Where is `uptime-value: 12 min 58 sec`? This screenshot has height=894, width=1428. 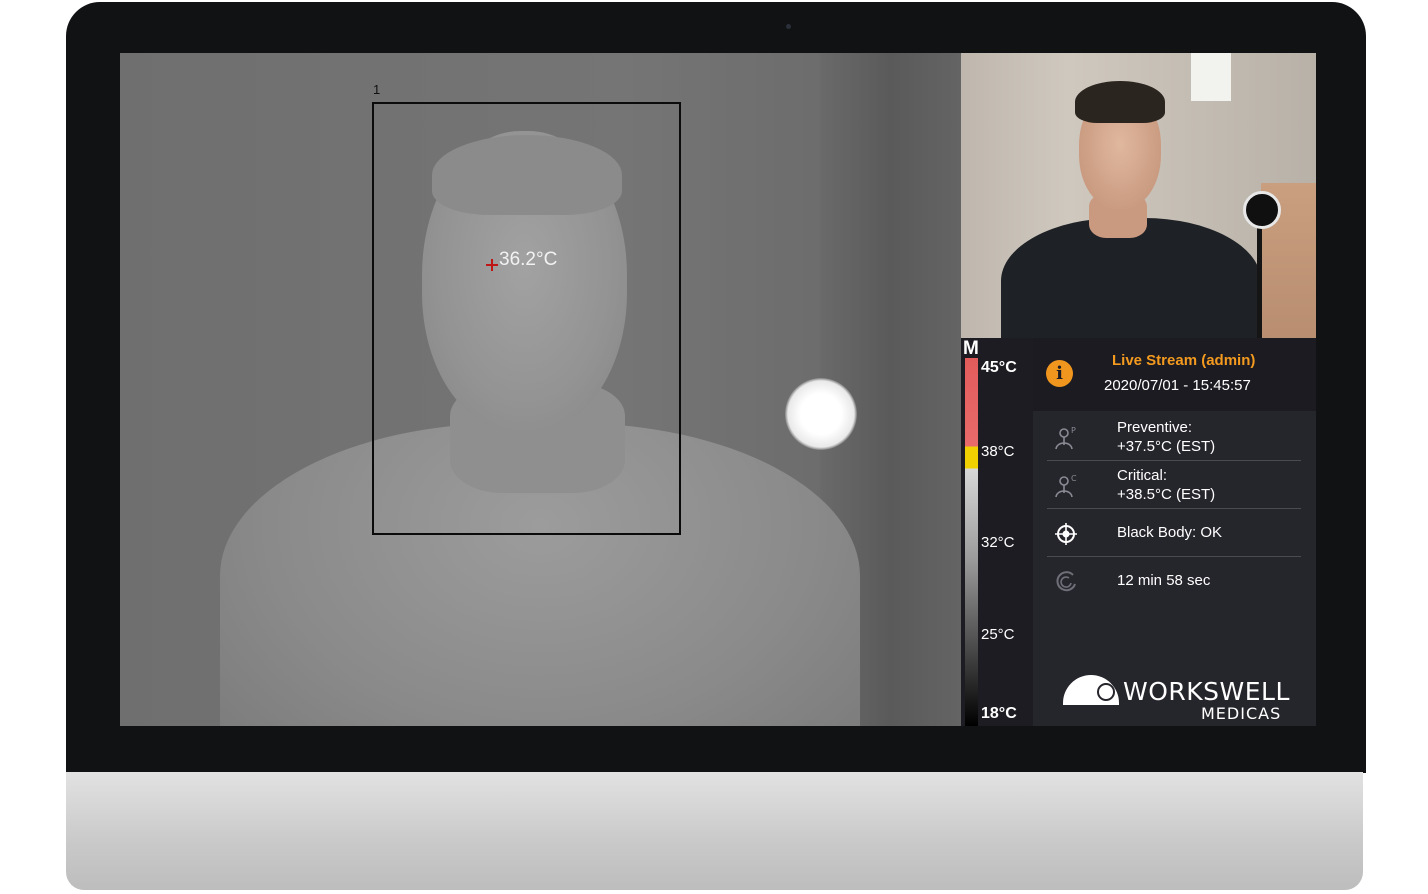
uptime-value: 12 min 58 sec is located at coordinates (1164, 580).